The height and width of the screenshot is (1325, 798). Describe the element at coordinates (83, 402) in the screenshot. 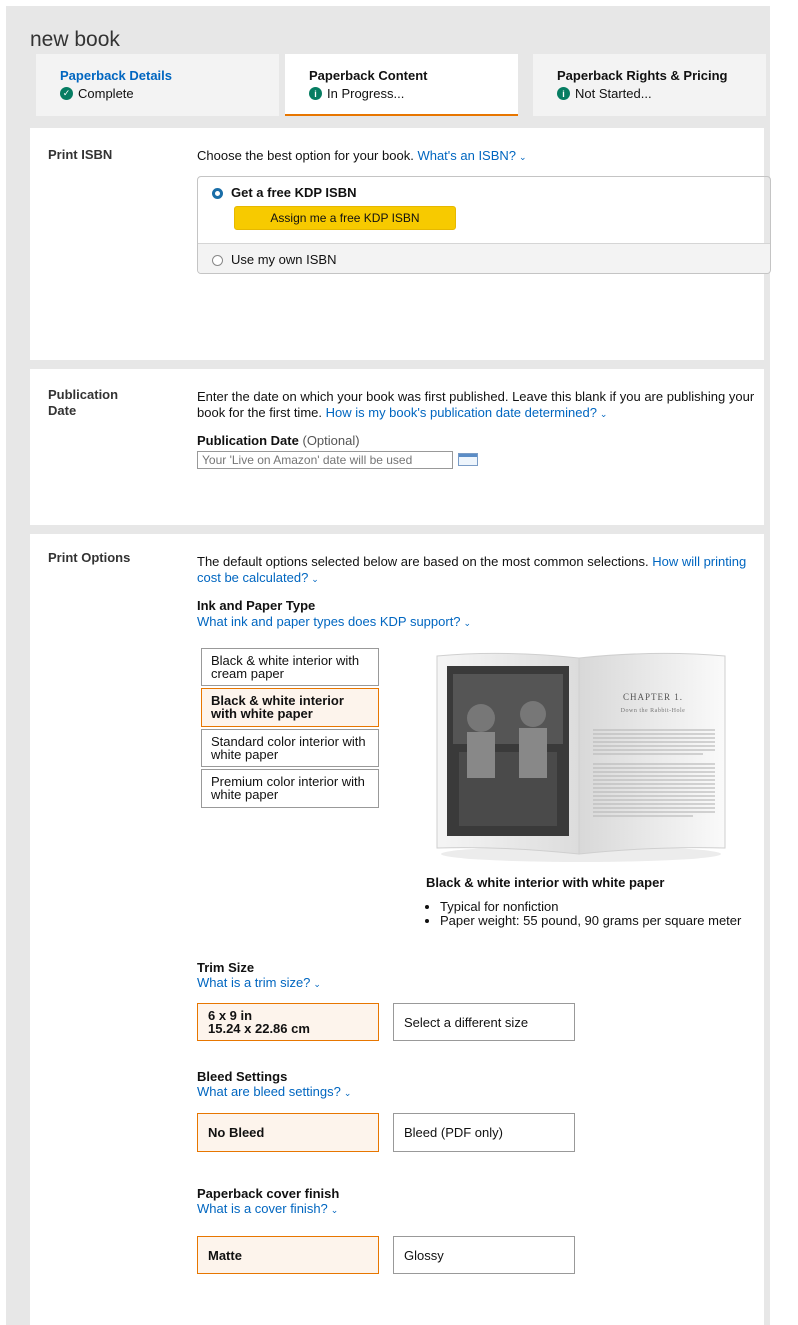

I see `publication-label: Publication Date` at that location.